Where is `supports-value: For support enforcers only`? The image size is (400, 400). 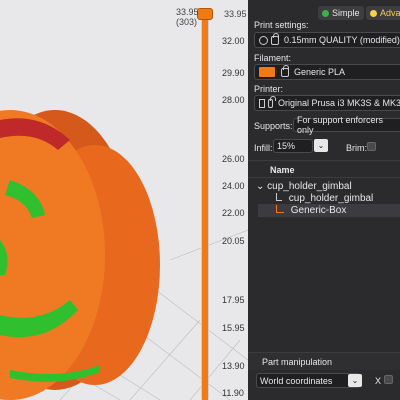
supports-value: For support enforcers only is located at coordinates (340, 125).